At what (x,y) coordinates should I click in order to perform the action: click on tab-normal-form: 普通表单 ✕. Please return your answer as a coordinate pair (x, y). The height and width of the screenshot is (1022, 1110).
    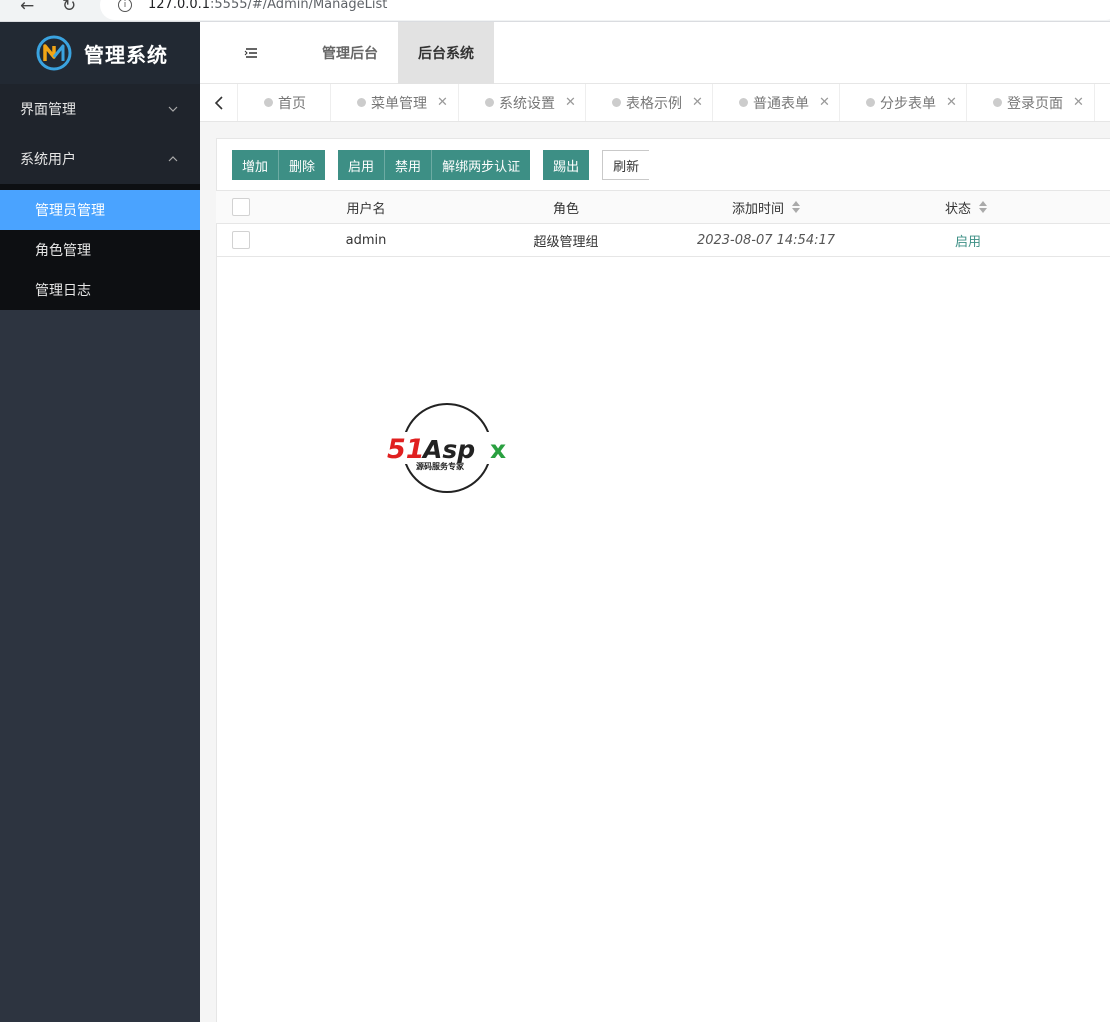
    Looking at the image, I should click on (776, 102).